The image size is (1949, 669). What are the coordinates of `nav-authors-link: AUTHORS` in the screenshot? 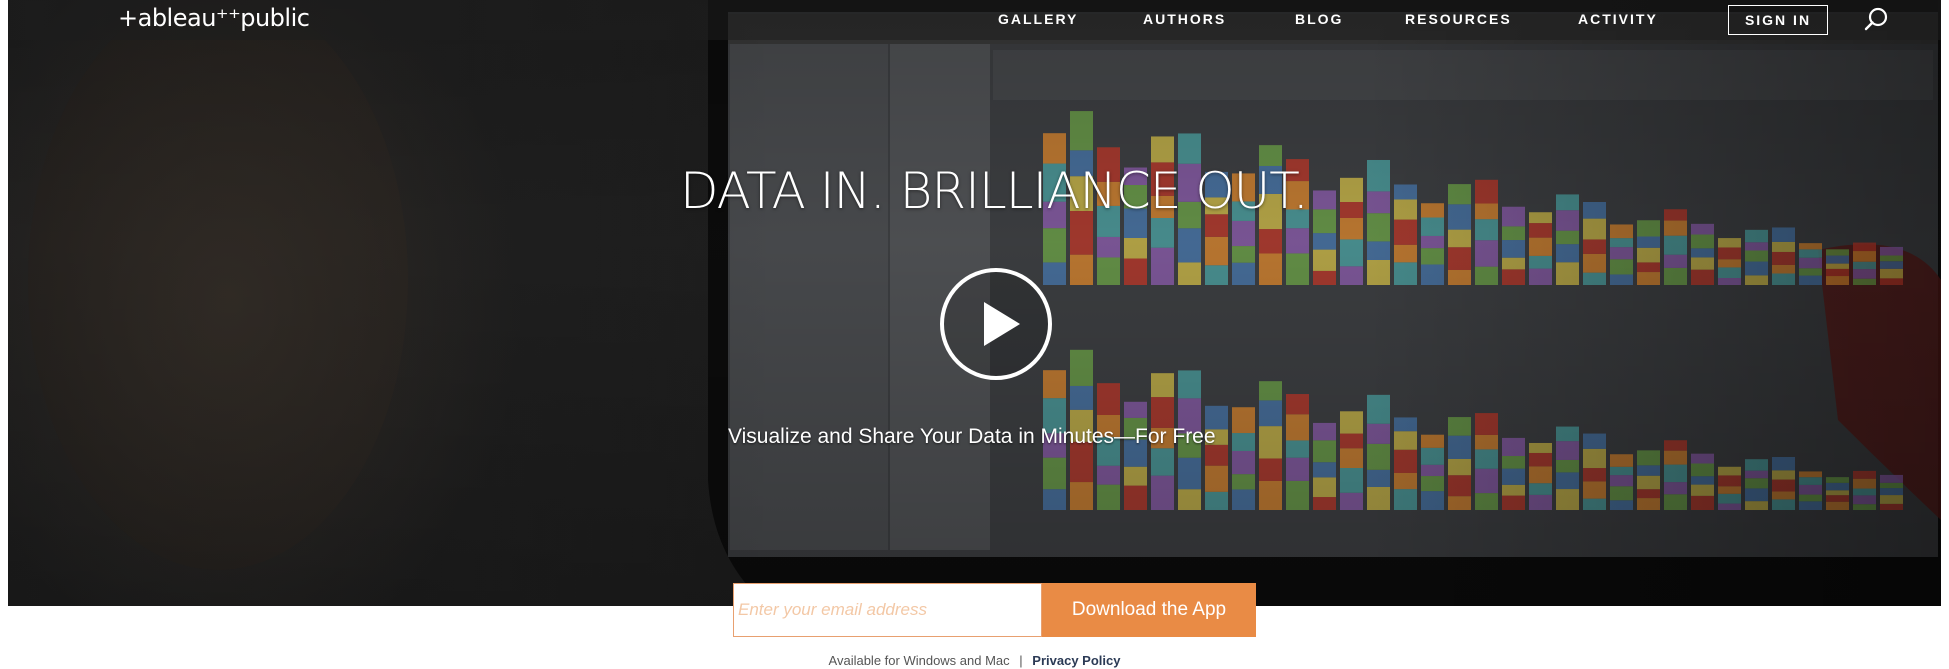 It's located at (1184, 19).